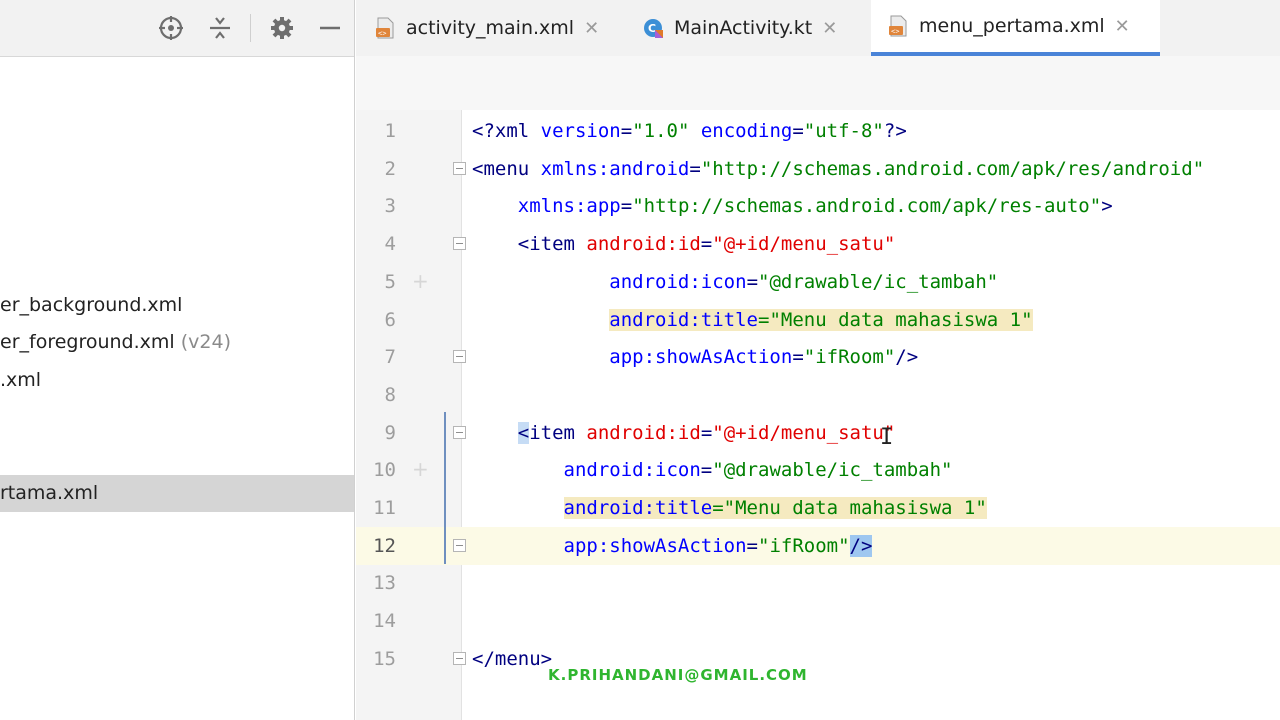 This screenshot has height=720, width=1280. What do you see at coordinates (818, 659) in the screenshot?
I see `code-line: 15 </menu>` at bounding box center [818, 659].